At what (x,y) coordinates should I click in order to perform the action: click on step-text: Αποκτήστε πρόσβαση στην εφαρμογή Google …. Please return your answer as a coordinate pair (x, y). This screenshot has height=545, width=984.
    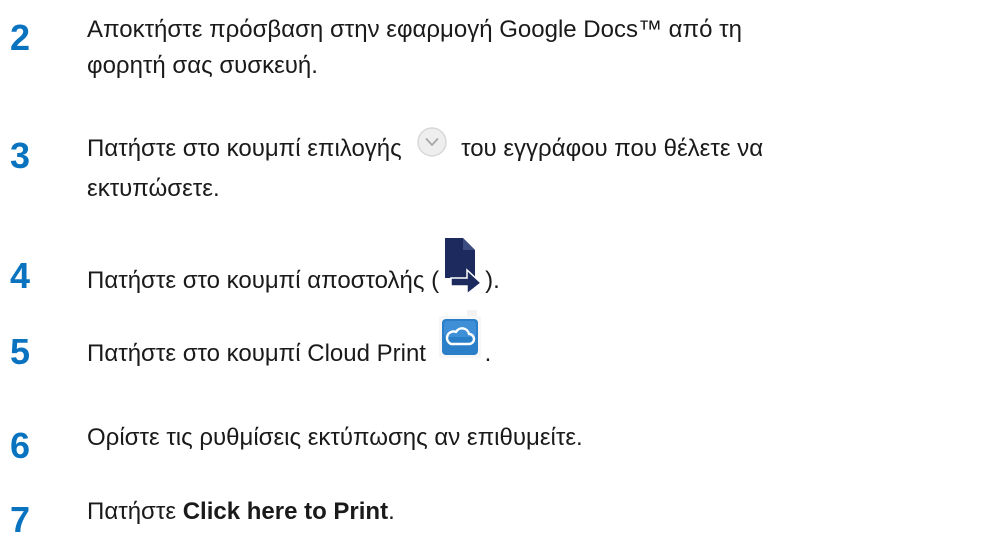
    Looking at the image, I should click on (414, 48).